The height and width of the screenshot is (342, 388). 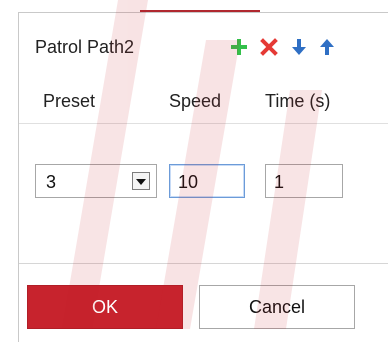 What do you see at coordinates (203, 263) in the screenshot?
I see `footer-divider` at bounding box center [203, 263].